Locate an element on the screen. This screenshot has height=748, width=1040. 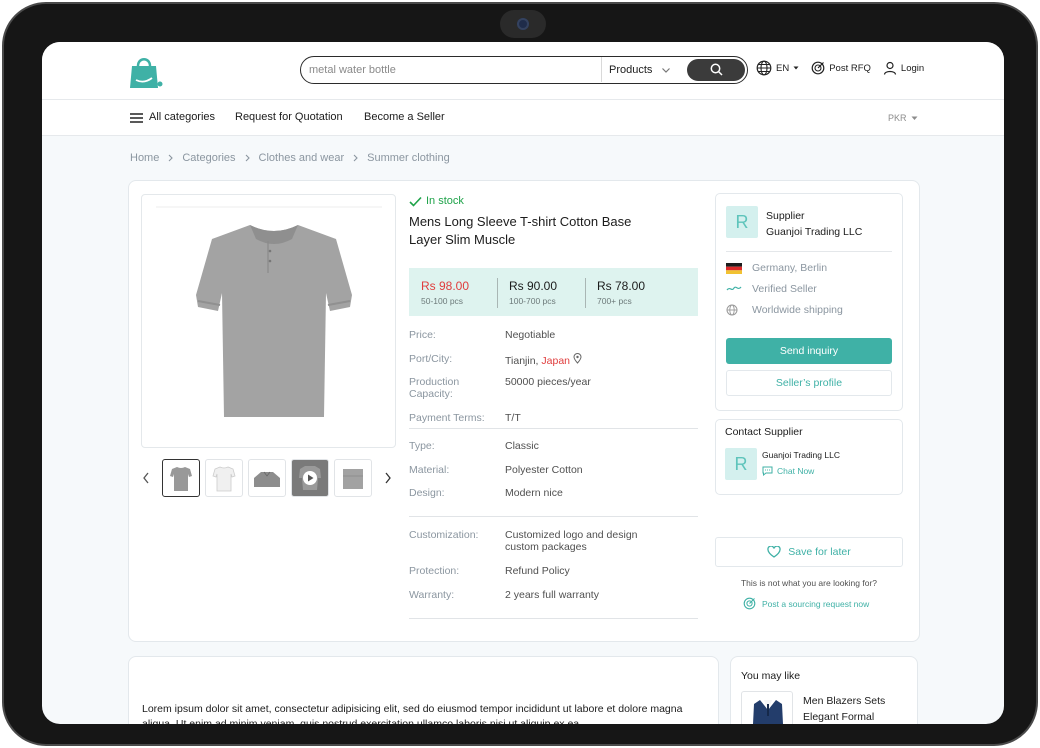
chevron-left-icon is located at coordinates (146, 478).